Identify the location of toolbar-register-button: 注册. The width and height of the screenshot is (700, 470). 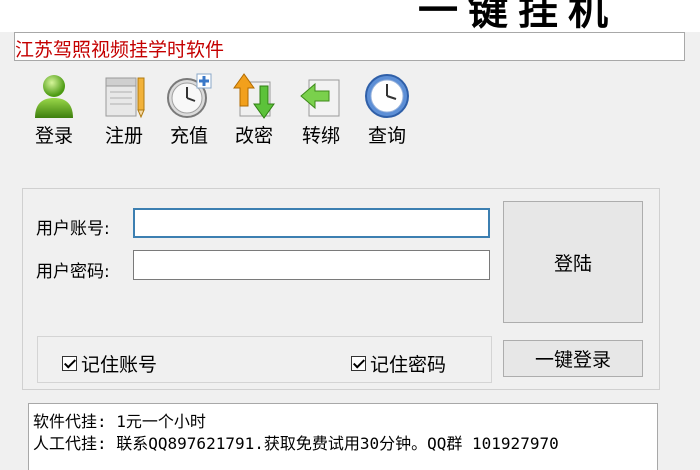
(124, 110).